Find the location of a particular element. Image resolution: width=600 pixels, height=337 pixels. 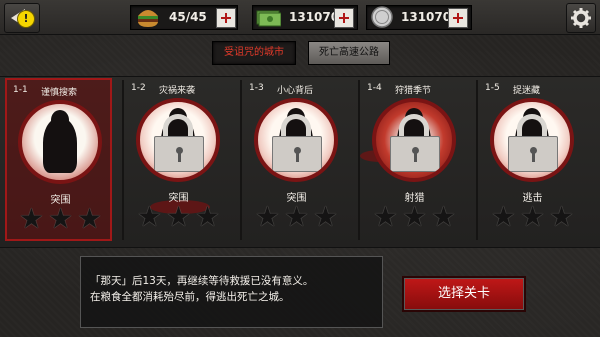

food-value: 45/45 is located at coordinates (188, 17).